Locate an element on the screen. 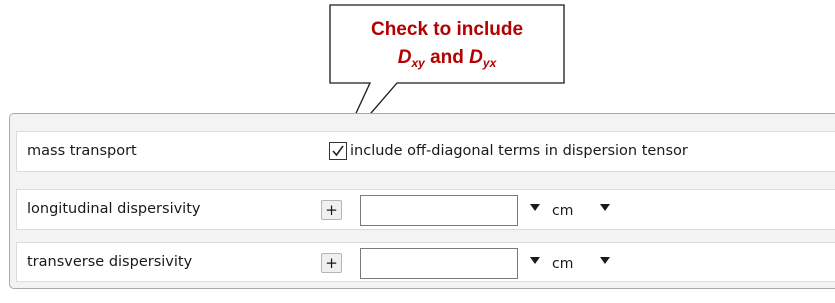 The width and height of the screenshot is (835, 303). transverse-dispersivity-label: transverse dispersivity is located at coordinates (110, 262).